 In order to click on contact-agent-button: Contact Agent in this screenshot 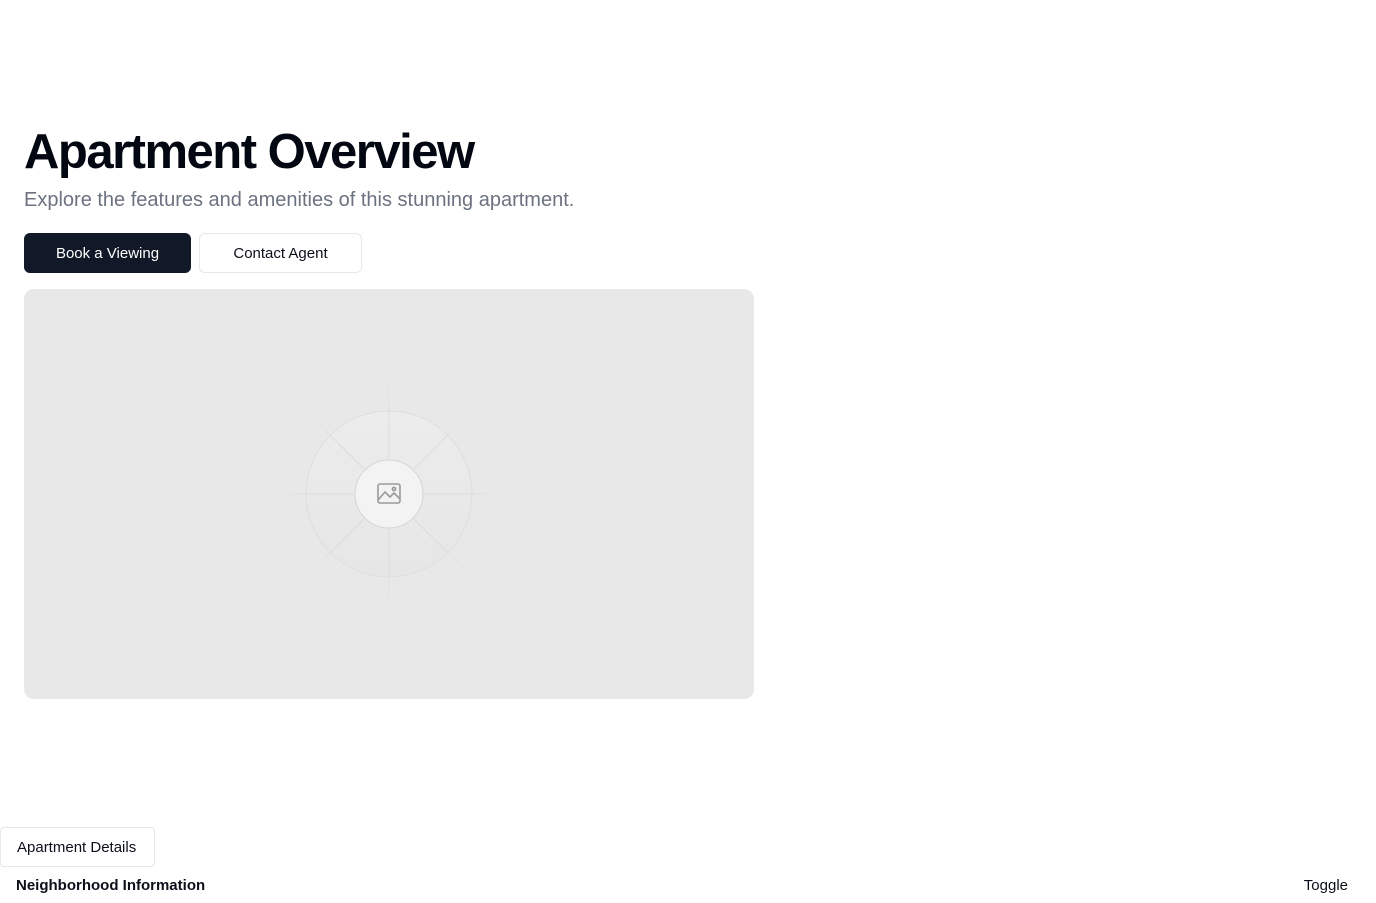, I will do `click(280, 253)`.